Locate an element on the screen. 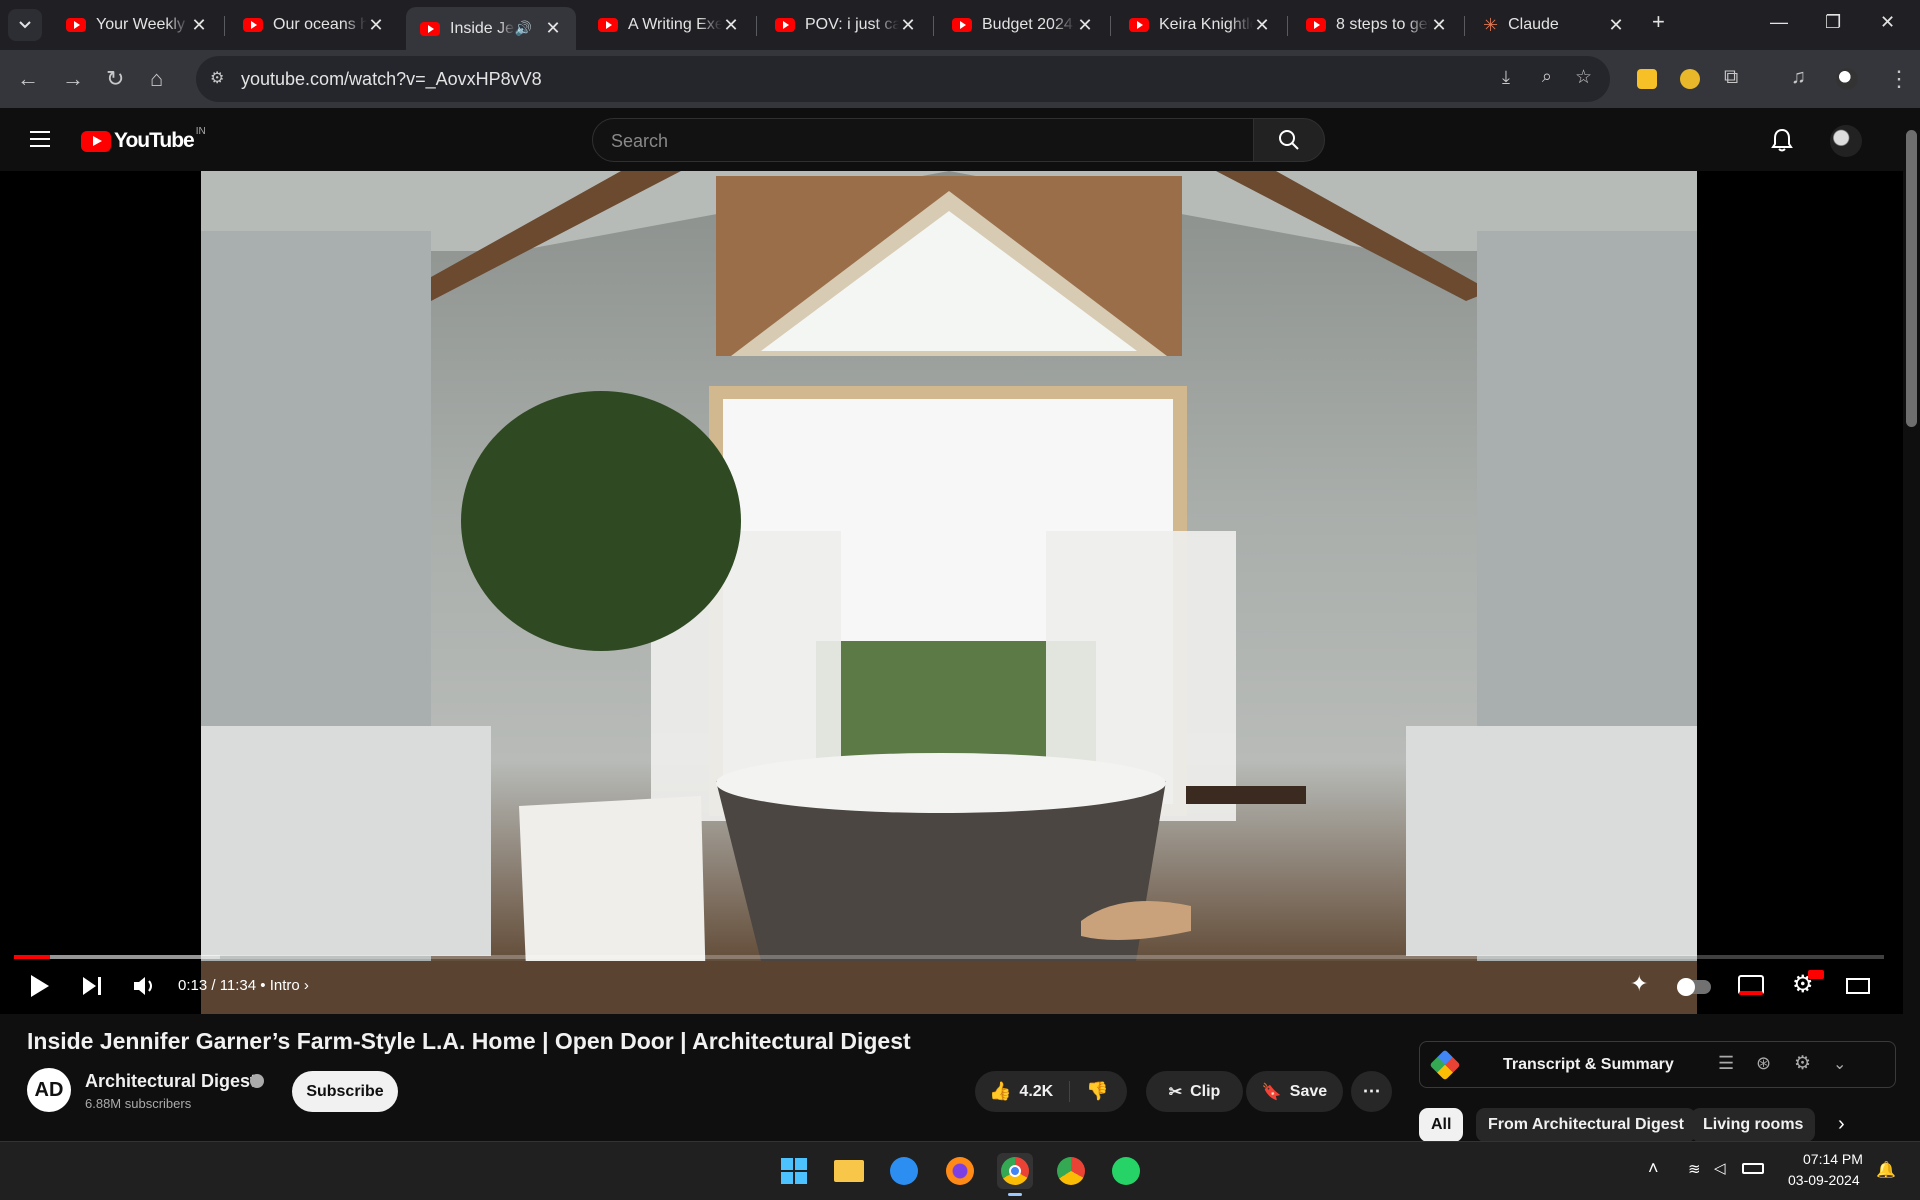  notification-bell-icon: 🔔 is located at coordinates (1886, 1170).